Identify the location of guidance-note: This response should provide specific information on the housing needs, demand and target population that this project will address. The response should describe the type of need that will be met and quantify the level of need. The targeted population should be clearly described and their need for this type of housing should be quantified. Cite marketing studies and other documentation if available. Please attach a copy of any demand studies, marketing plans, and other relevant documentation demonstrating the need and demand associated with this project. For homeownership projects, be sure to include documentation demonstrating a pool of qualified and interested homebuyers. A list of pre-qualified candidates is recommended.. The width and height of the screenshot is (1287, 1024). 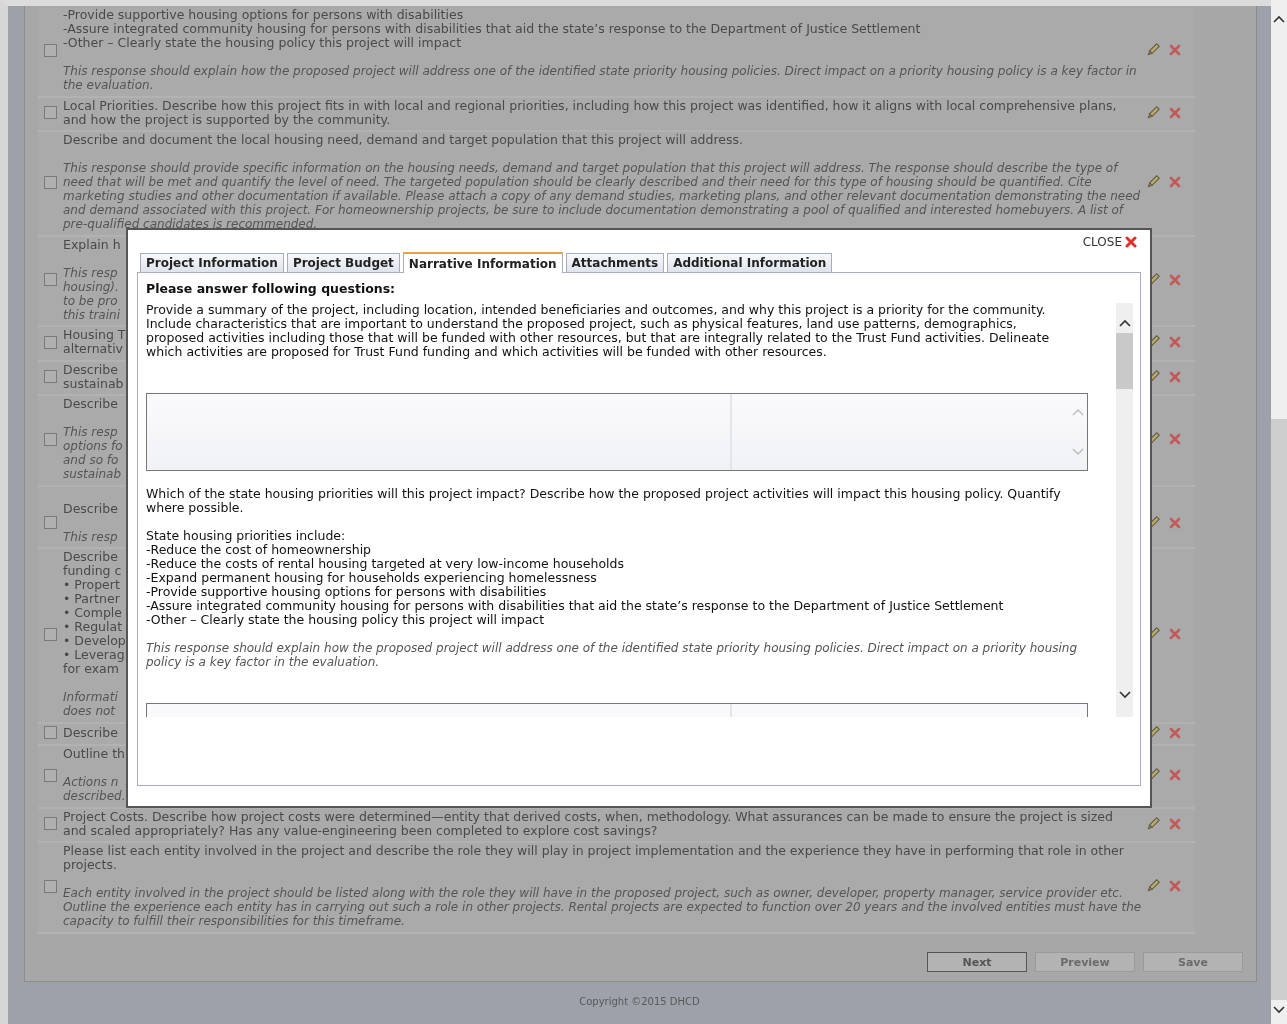
(602, 196).